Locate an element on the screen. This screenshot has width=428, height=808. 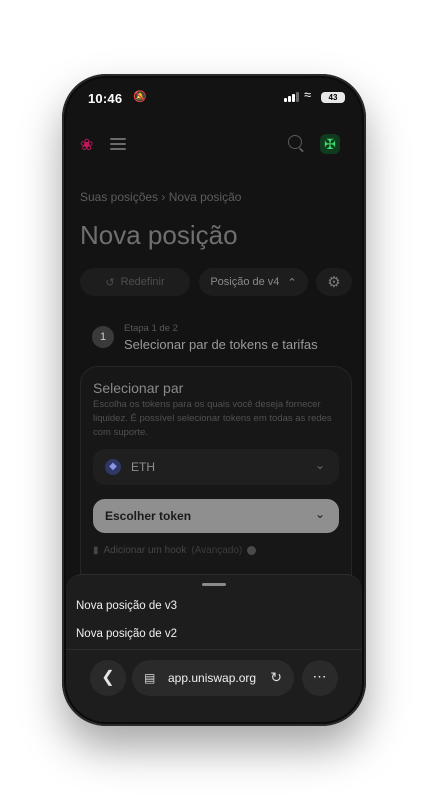
divider is located at coordinates (214, 649).